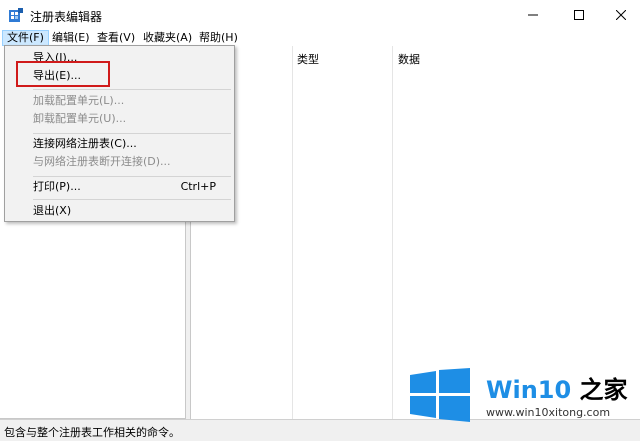 This screenshot has width=640, height=441. Describe the element at coordinates (320, 15) in the screenshot. I see `title-bar: 注册表编辑器` at that location.